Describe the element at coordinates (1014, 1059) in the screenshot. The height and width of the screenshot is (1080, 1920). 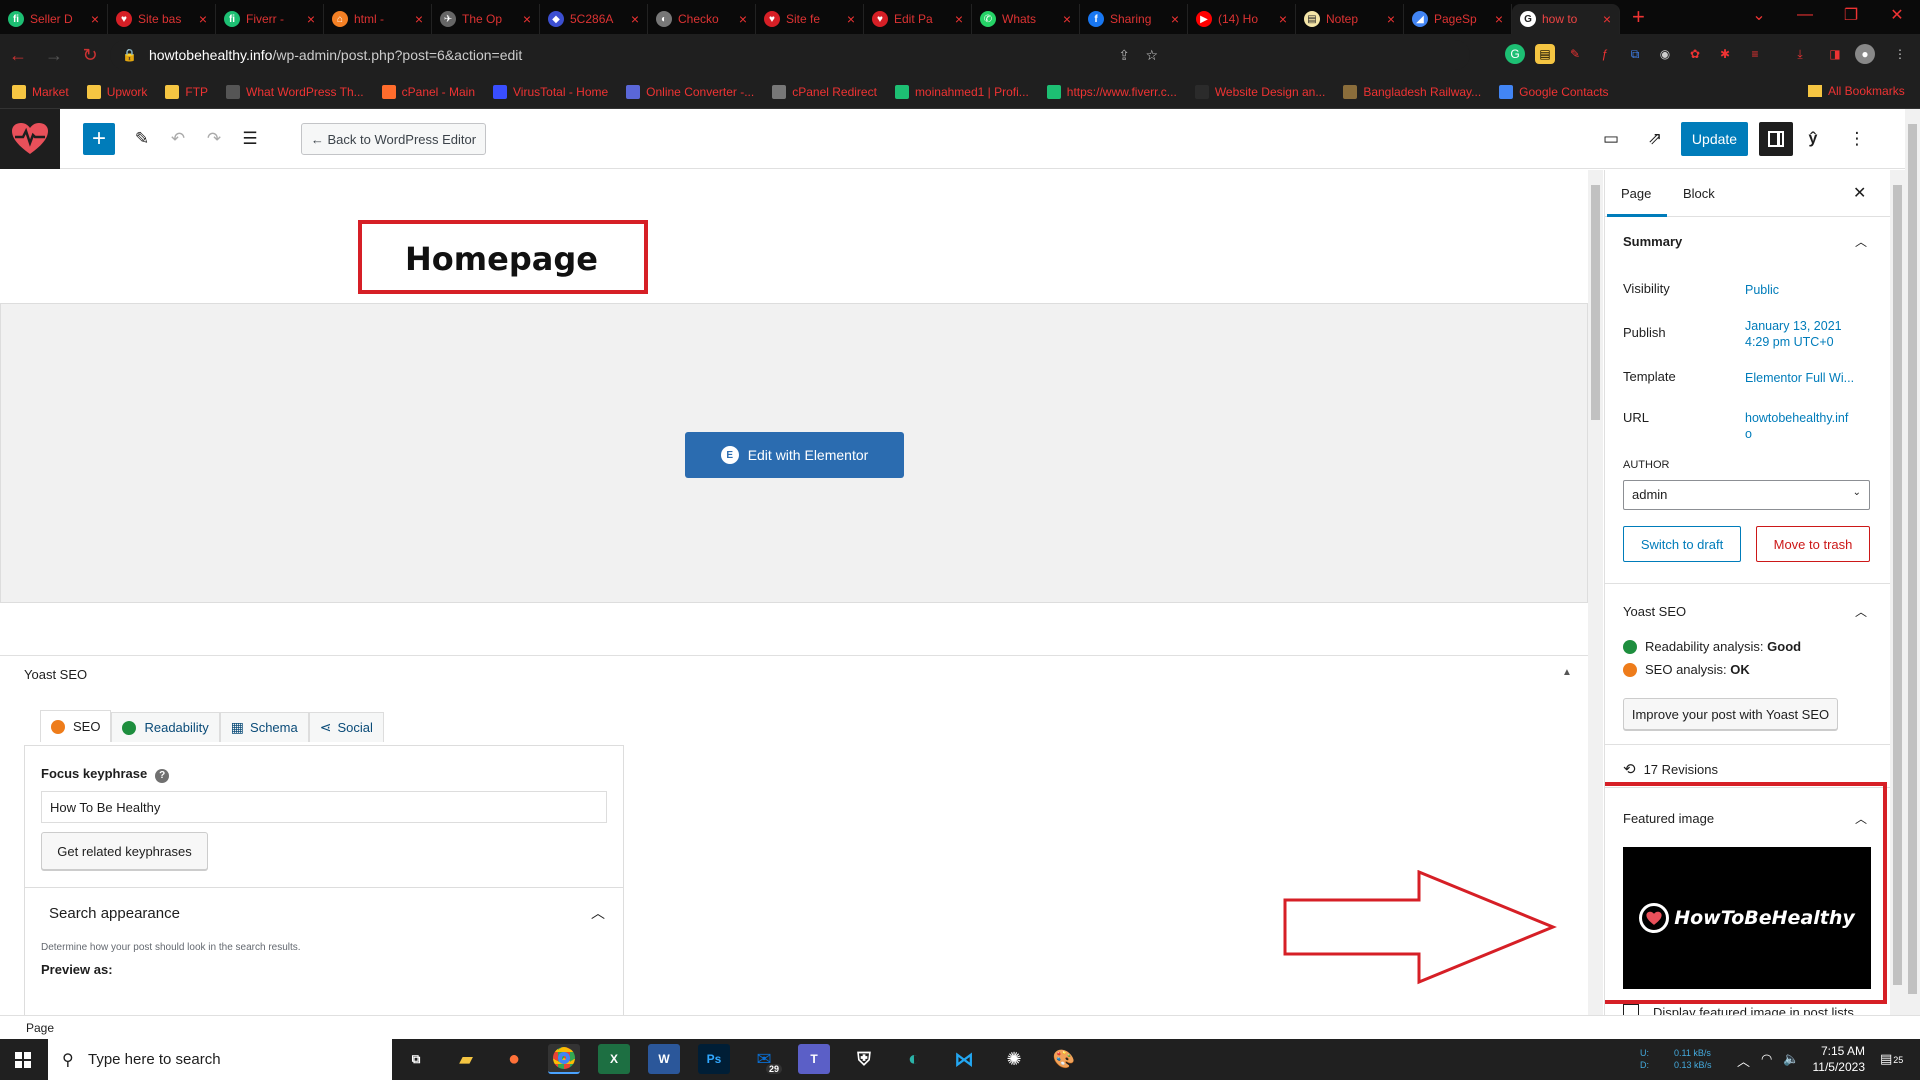
I see `openai-icon: ✺` at that location.